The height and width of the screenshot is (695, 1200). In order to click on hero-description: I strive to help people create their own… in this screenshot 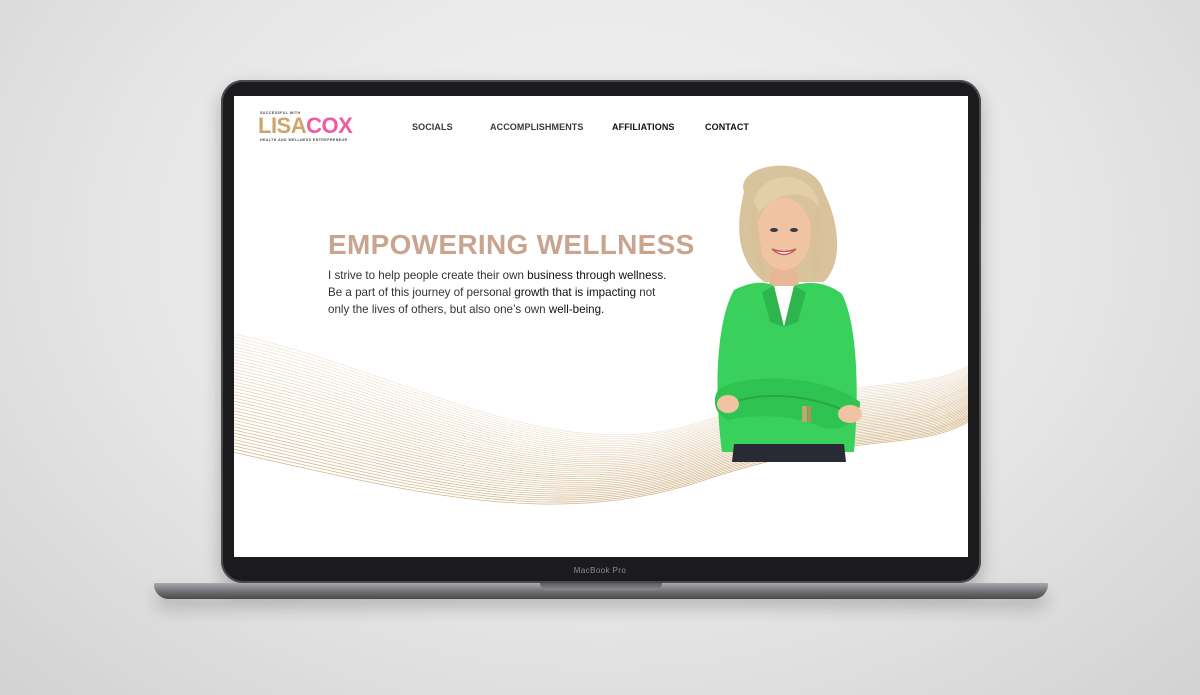, I will do `click(497, 292)`.